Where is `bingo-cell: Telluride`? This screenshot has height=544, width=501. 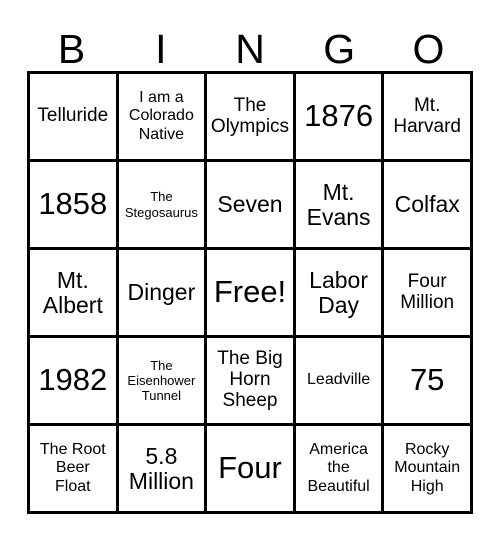
bingo-cell: Telluride is located at coordinates (74, 118).